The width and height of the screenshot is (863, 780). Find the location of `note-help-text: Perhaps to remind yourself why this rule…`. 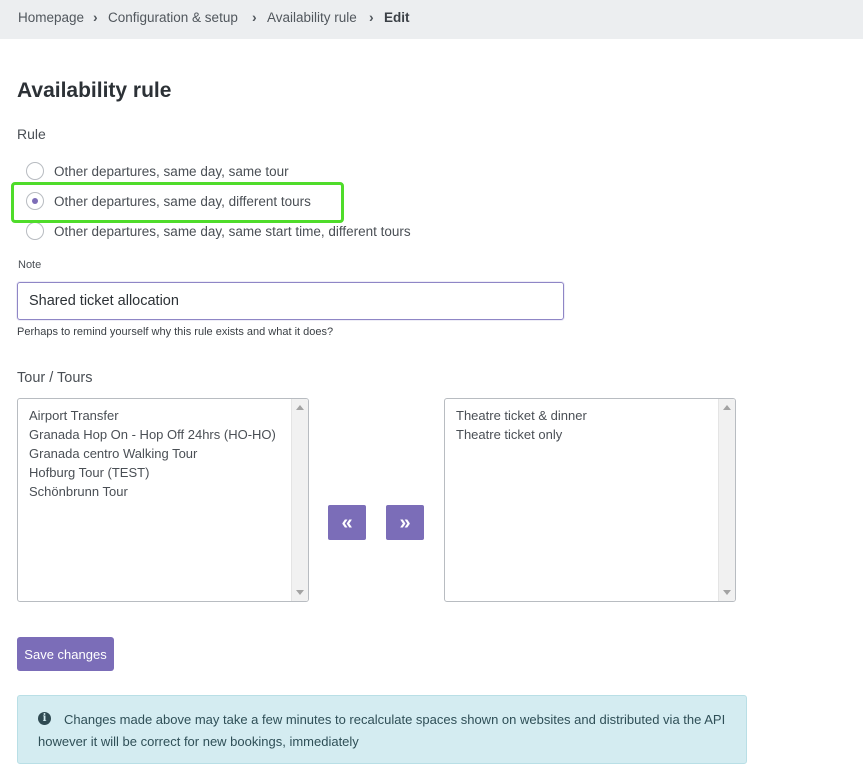

note-help-text: Perhaps to remind yourself why this rule… is located at coordinates (175, 332).